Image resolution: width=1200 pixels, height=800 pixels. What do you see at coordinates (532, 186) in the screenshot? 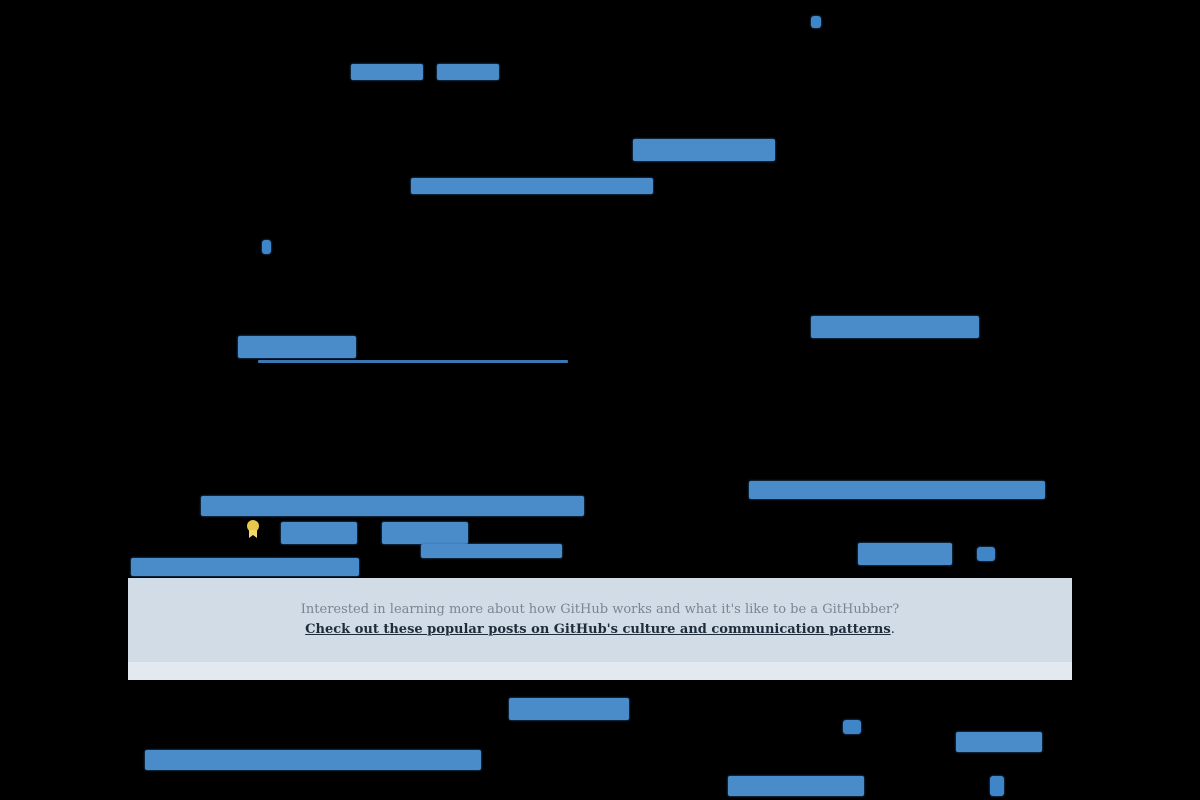
I see `subheader-link` at bounding box center [532, 186].